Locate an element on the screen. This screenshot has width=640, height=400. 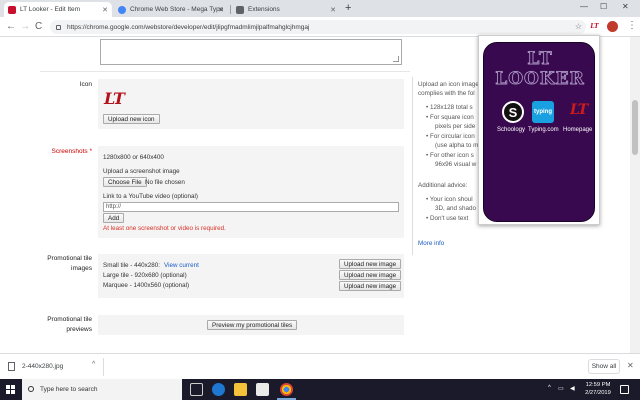
download-bar: 2-440x280.jpg ^ Show all ✕ is located at coordinates (320, 366).